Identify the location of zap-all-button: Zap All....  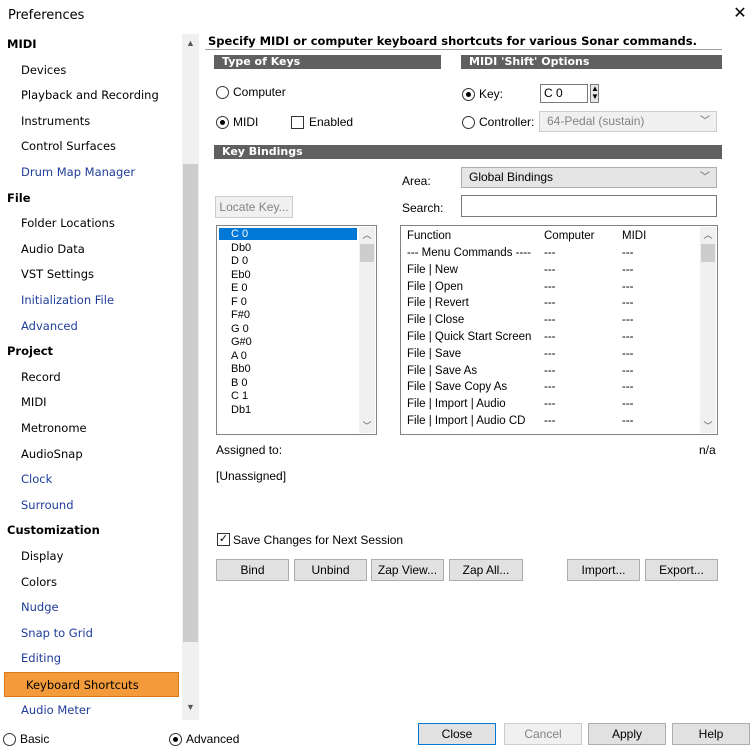
(486, 570).